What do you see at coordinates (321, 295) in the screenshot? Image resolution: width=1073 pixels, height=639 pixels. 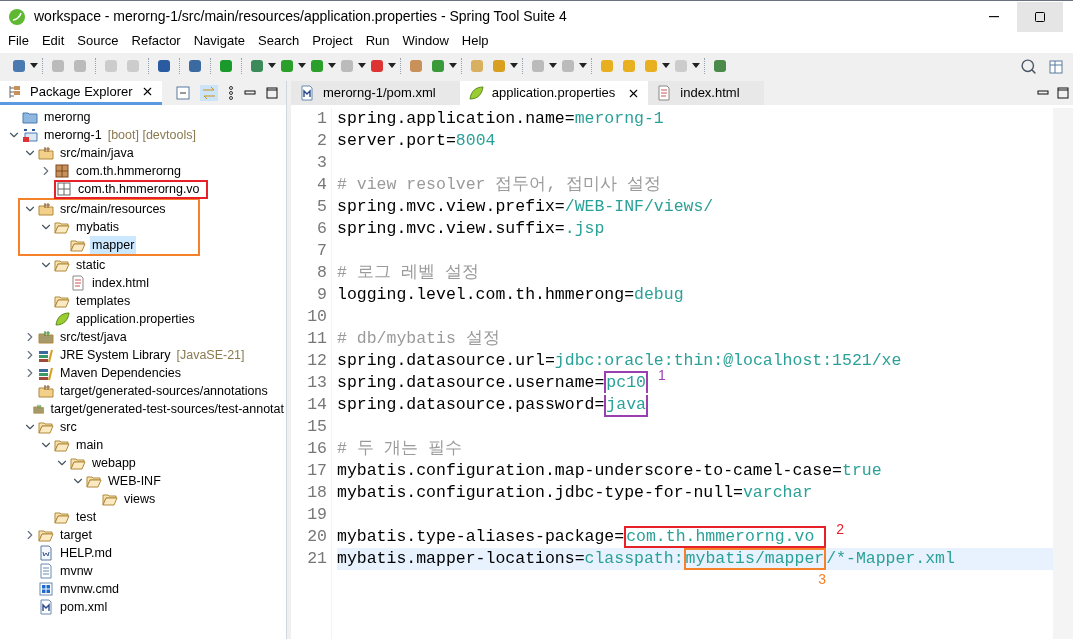 I see `line-number: 9` at bounding box center [321, 295].